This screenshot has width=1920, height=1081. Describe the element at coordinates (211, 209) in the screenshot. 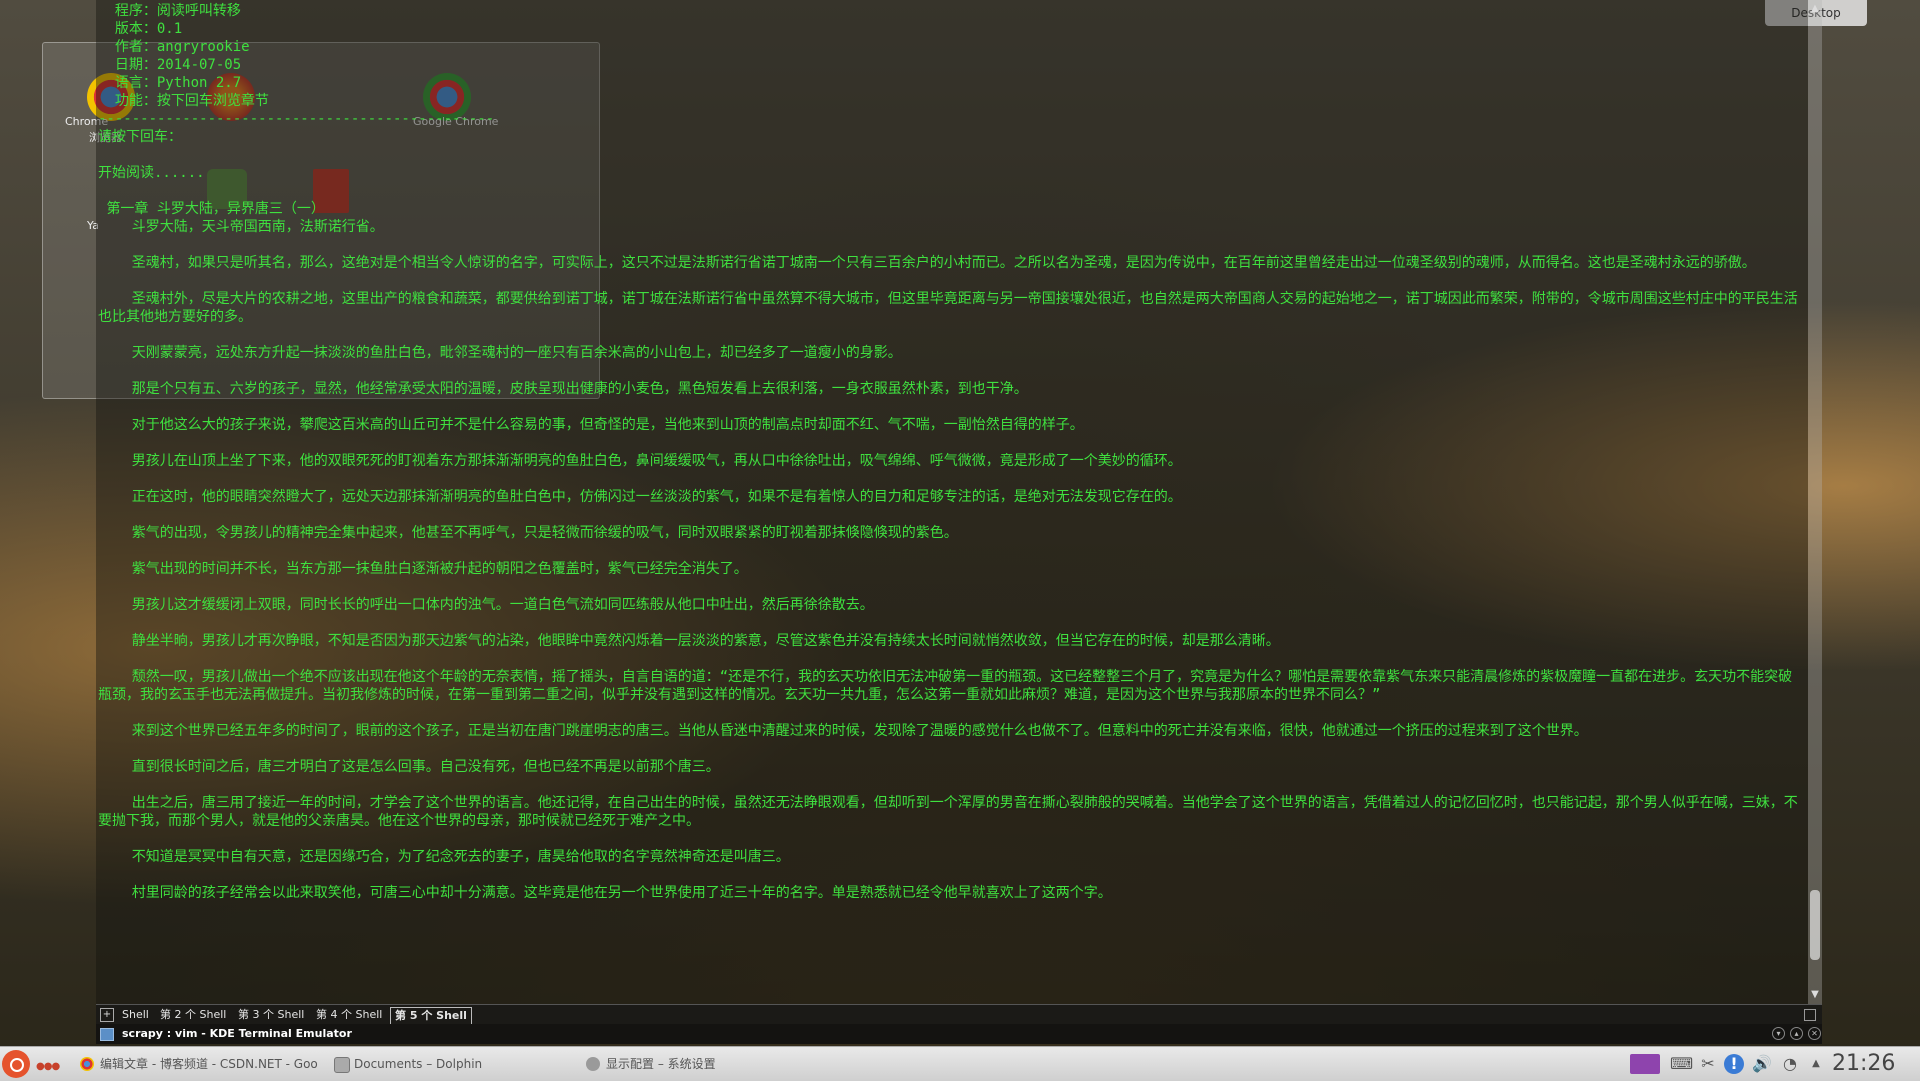

I see `terminal-line: 第一章 斗罗大陆，异界唐三（一）` at that location.